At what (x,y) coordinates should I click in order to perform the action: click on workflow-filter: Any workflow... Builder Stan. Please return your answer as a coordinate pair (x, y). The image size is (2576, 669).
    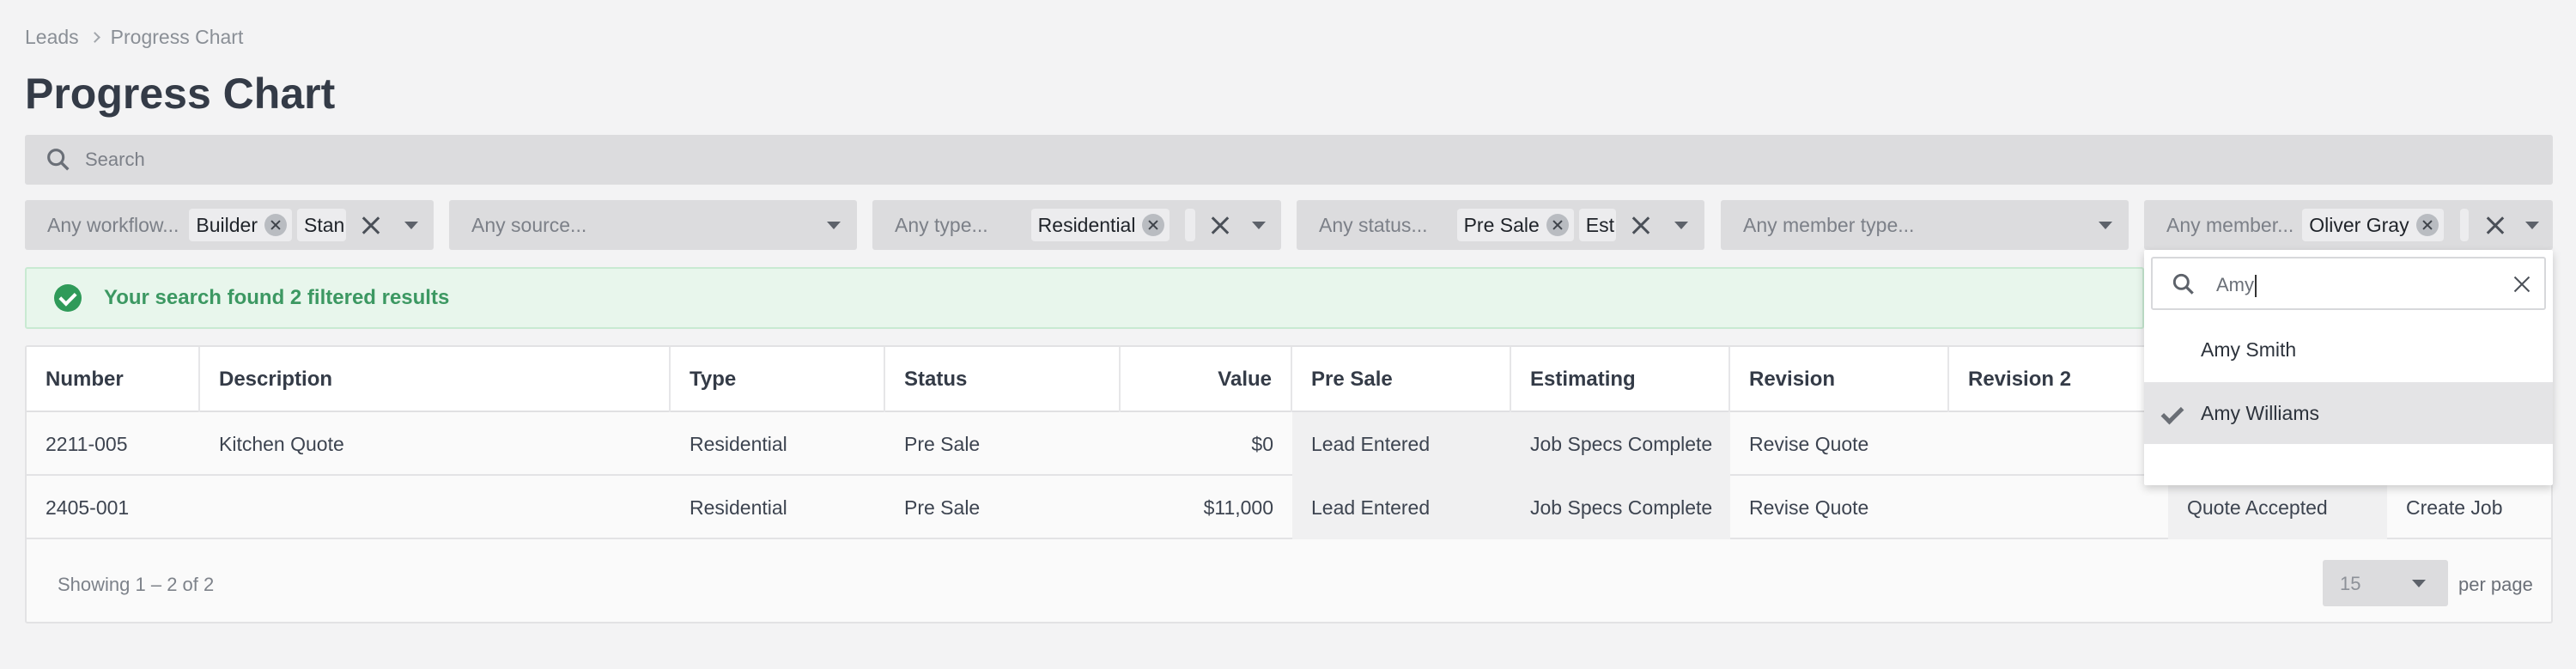
    Looking at the image, I should click on (229, 225).